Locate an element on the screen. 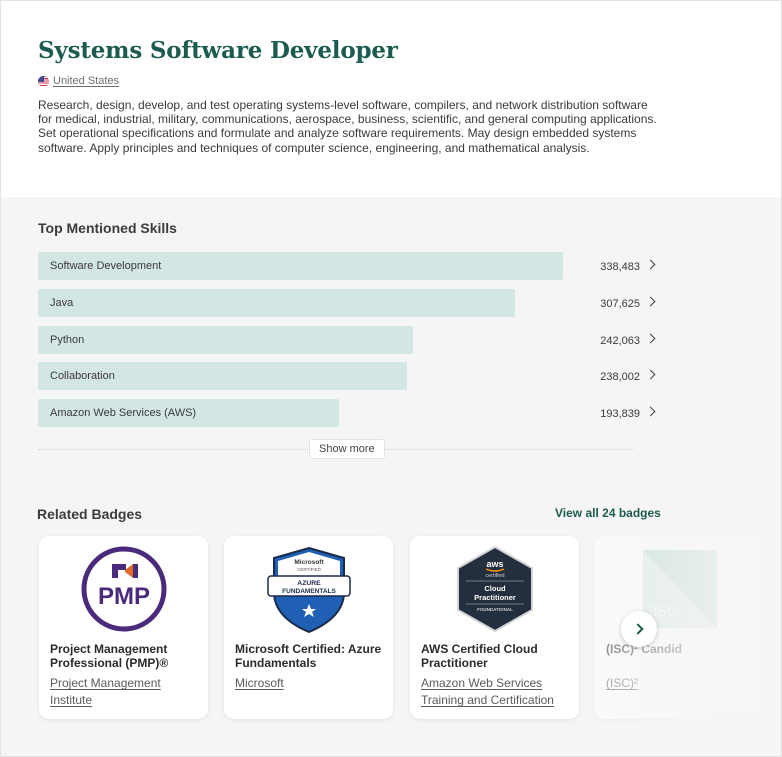 This screenshot has height=757, width=782. skill-name: Amazon Web Services (AWS) is located at coordinates (123, 413).